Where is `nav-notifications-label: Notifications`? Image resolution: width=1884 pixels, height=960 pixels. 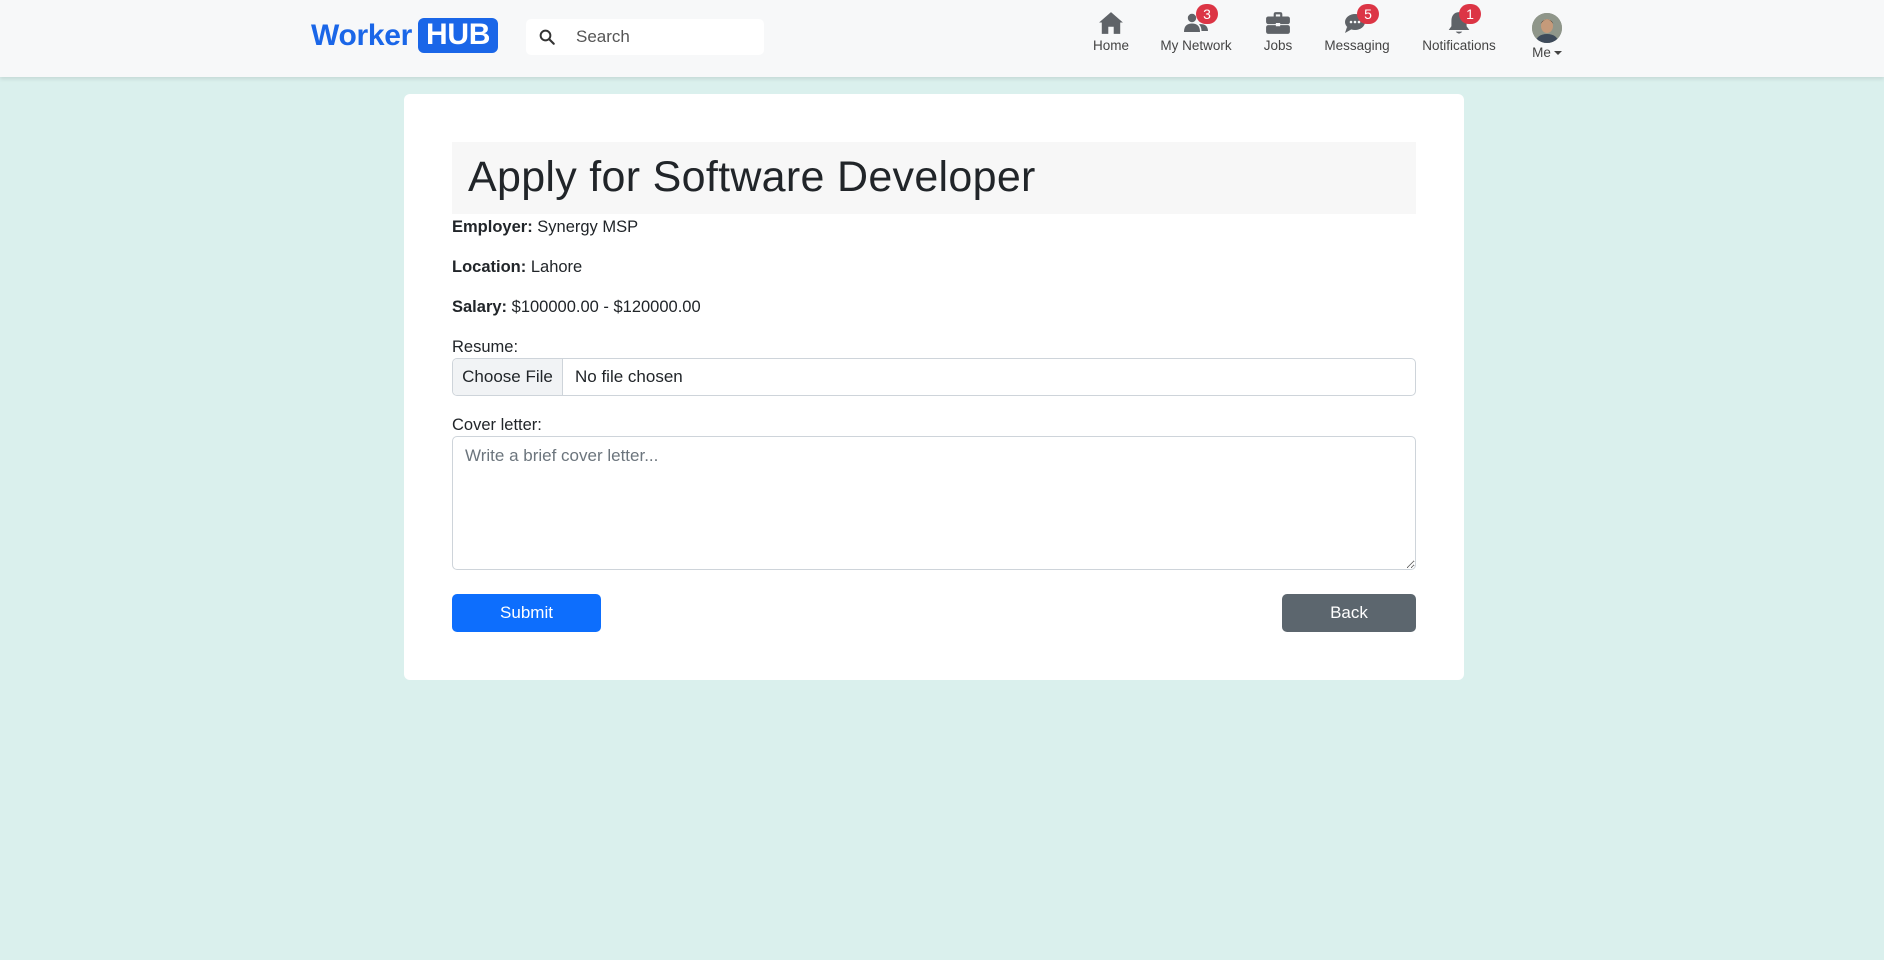
nav-notifications-label: Notifications is located at coordinates (1459, 45).